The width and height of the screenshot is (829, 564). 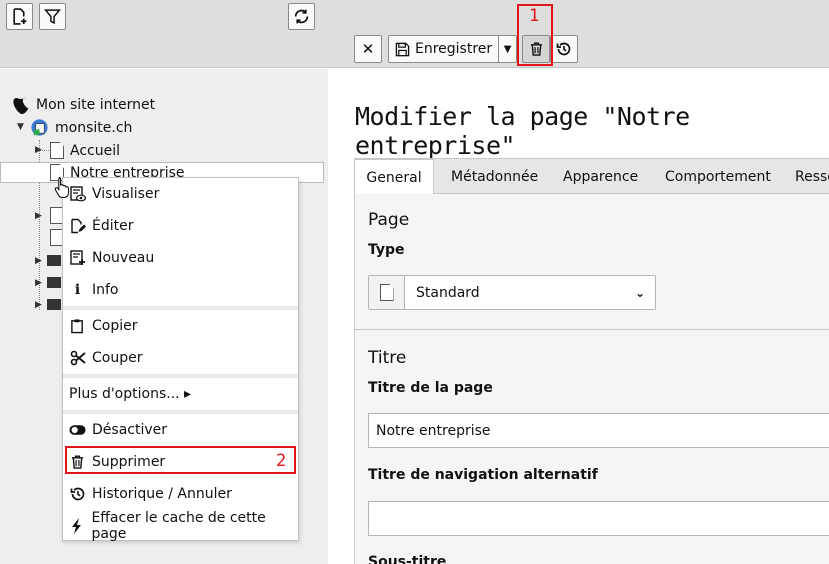 I want to click on close-icon: ✕, so click(x=368, y=49).